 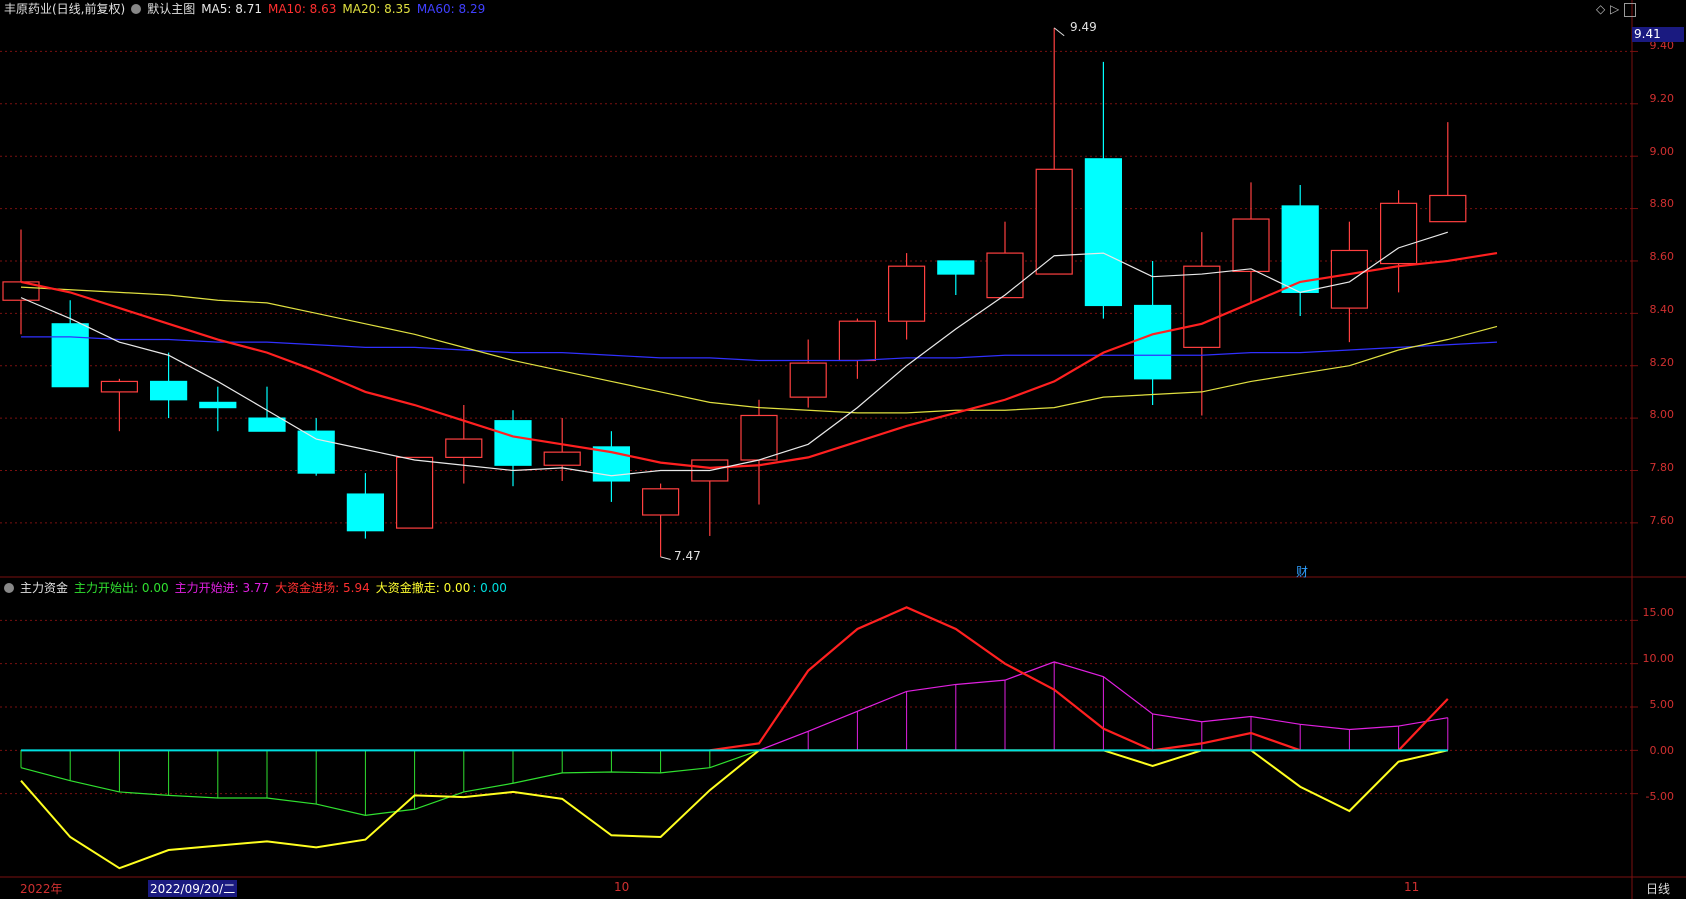 I want to click on period-label: 日线, so click(x=1658, y=888).